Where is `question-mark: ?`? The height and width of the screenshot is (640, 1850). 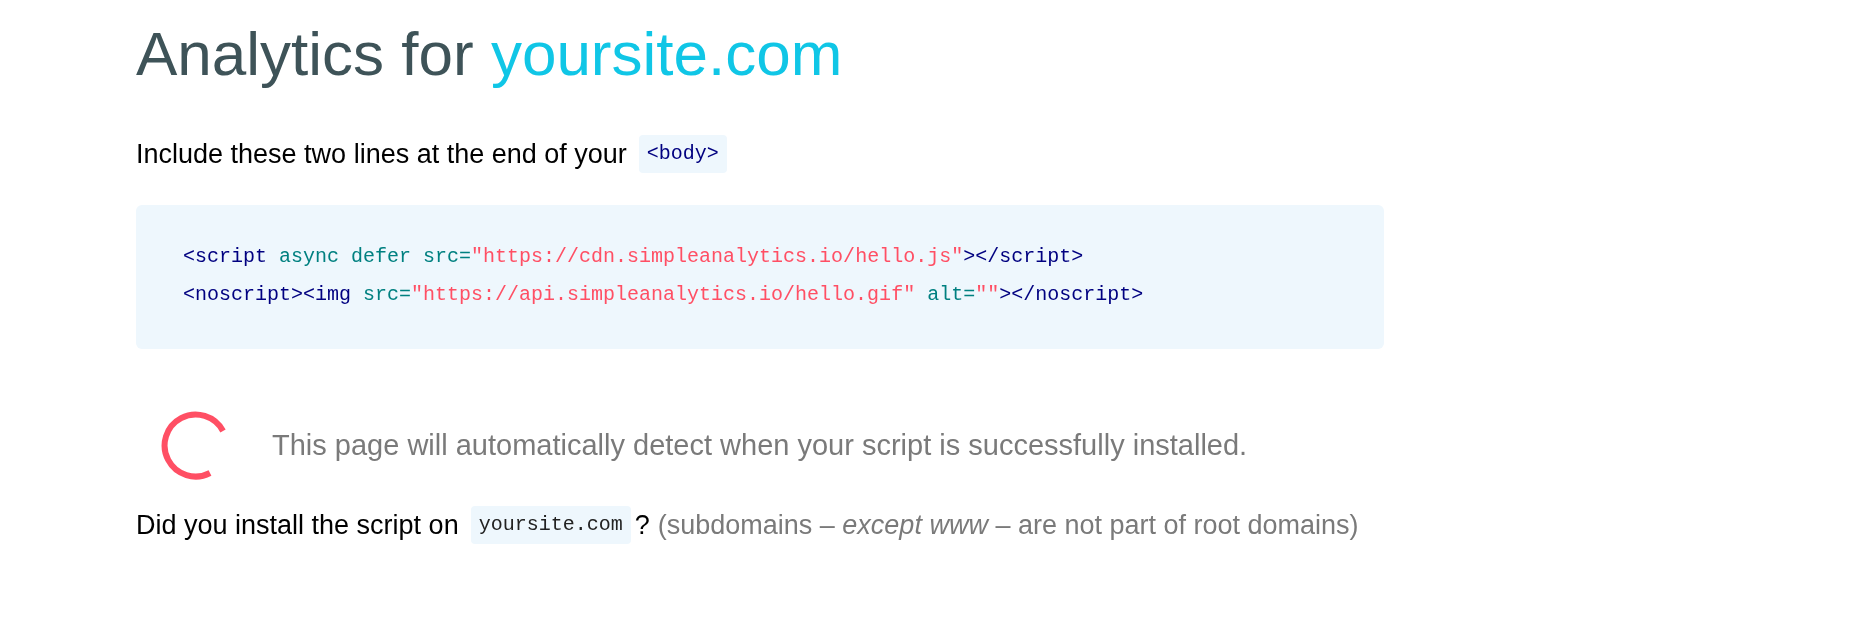 question-mark: ? is located at coordinates (642, 525).